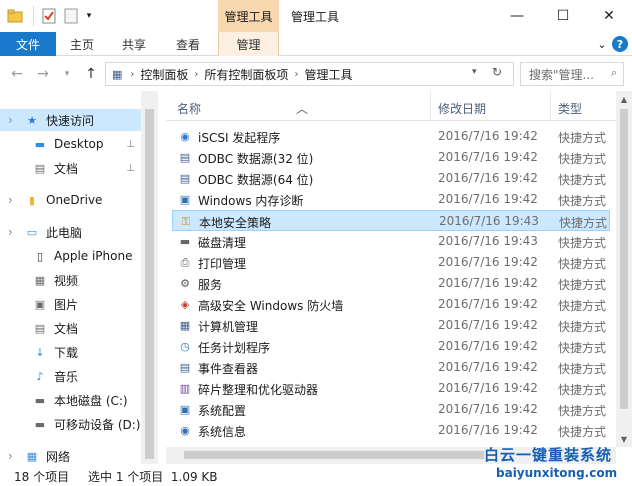  I want to click on nav-item: ▦ 视频, so click(70, 280).